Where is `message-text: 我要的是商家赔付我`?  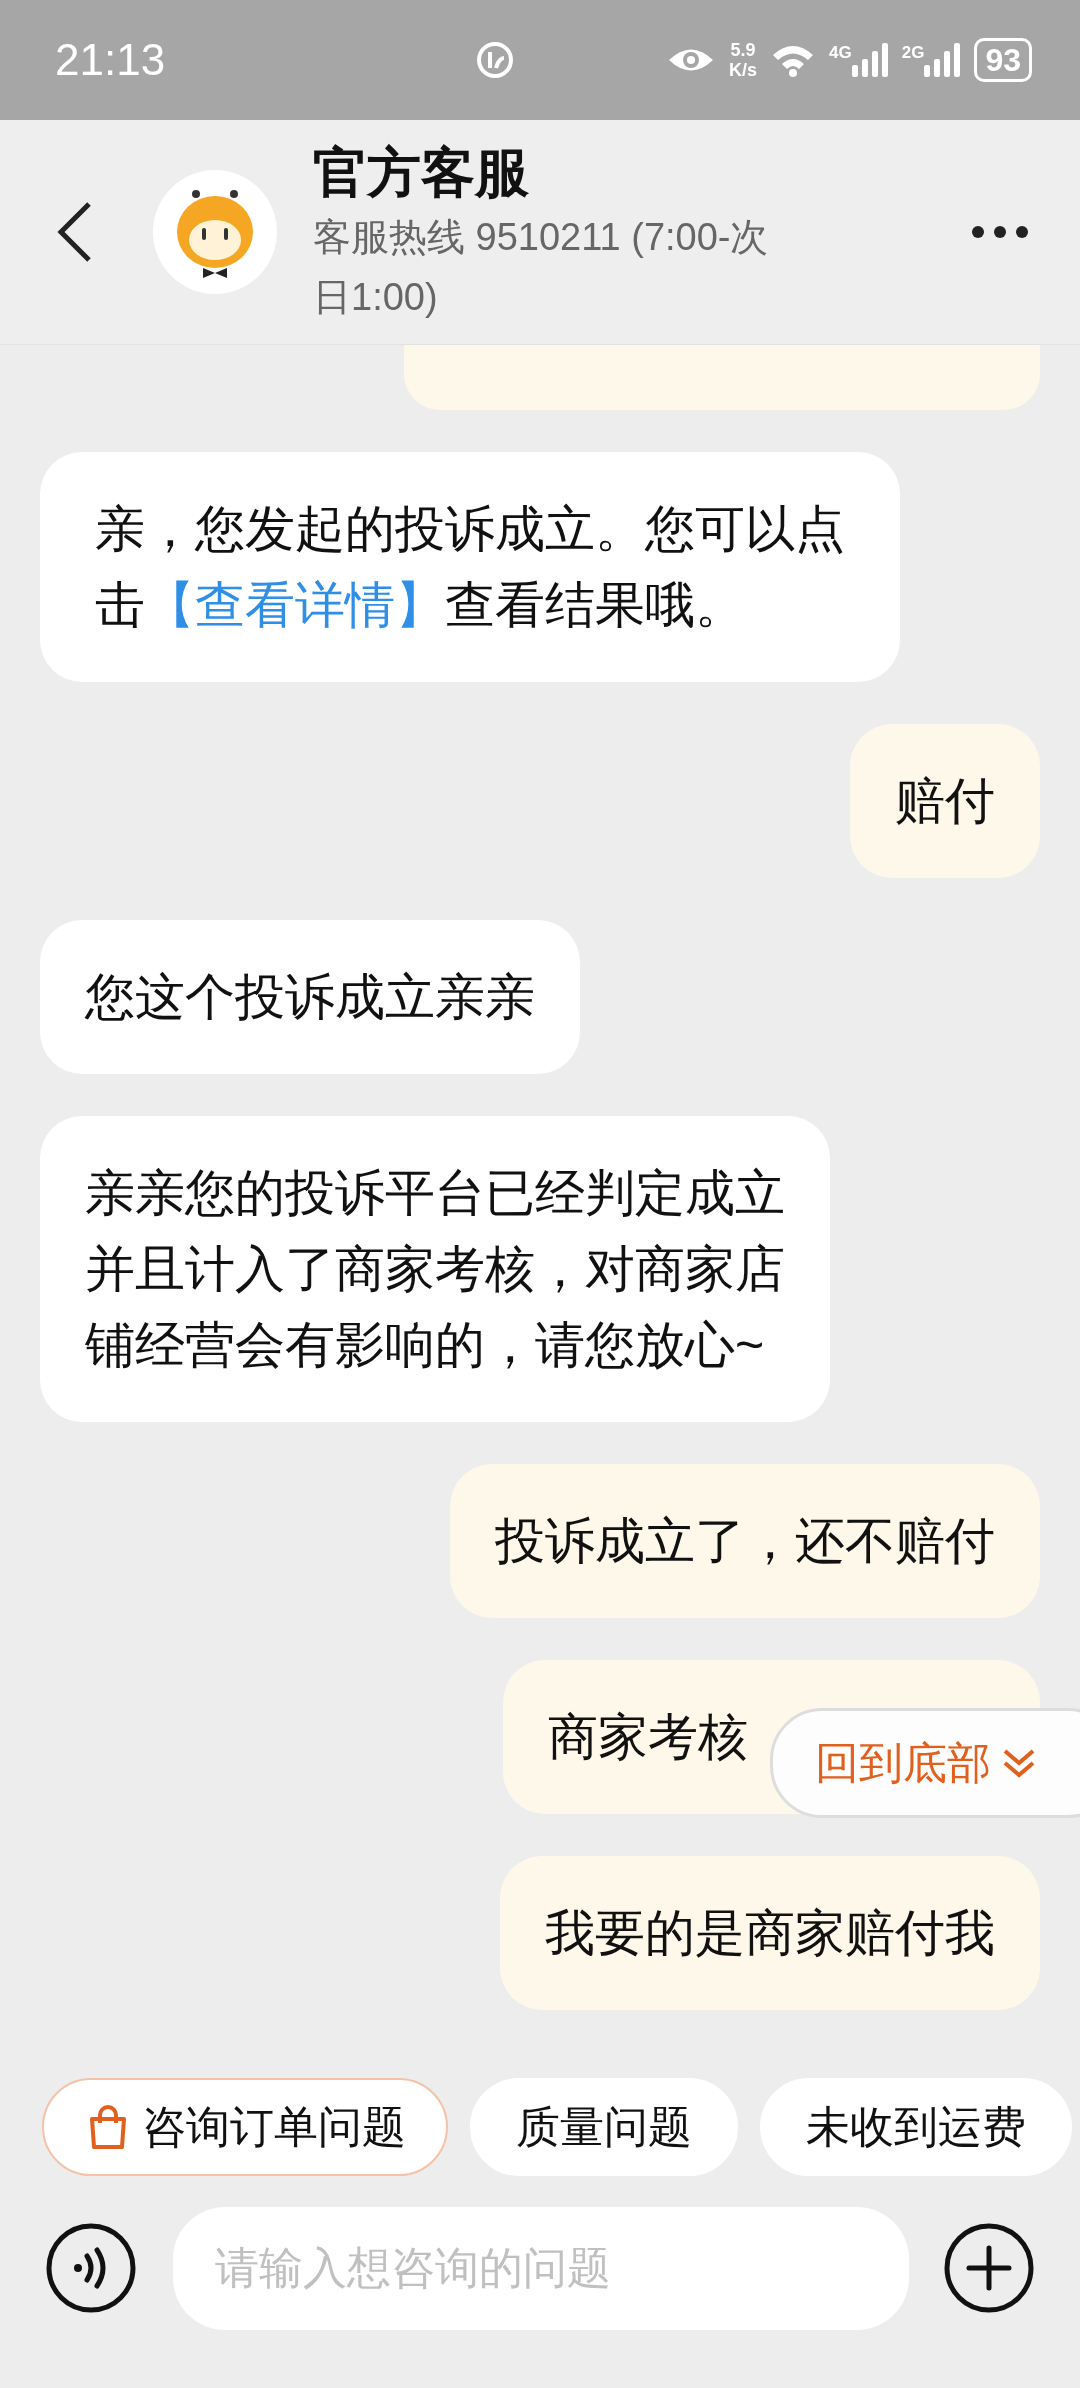 message-text: 我要的是商家赔付我 is located at coordinates (770, 1933).